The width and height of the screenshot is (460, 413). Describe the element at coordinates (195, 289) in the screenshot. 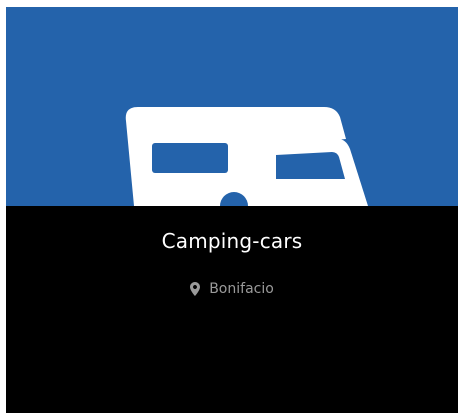

I see `map-marker-icon` at that location.